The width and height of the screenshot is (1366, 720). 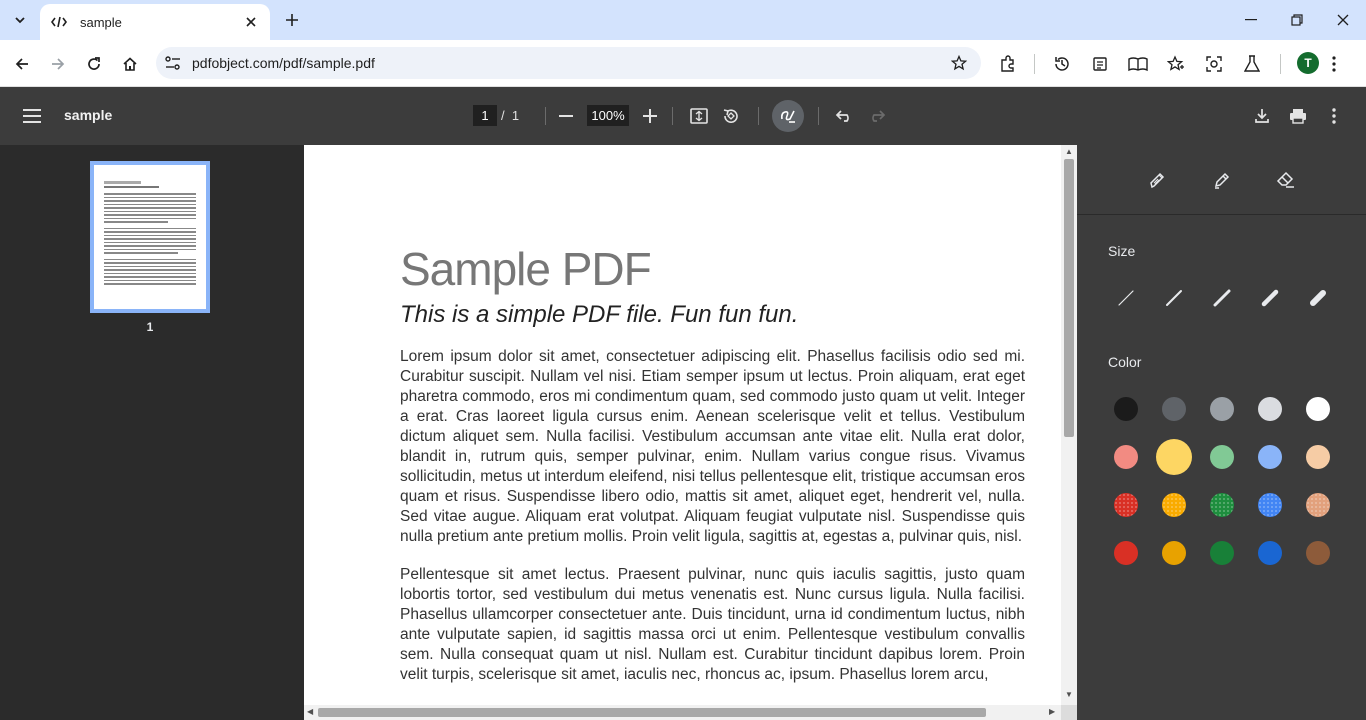 What do you see at coordinates (1062, 64) in the screenshot?
I see `history-icon` at bounding box center [1062, 64].